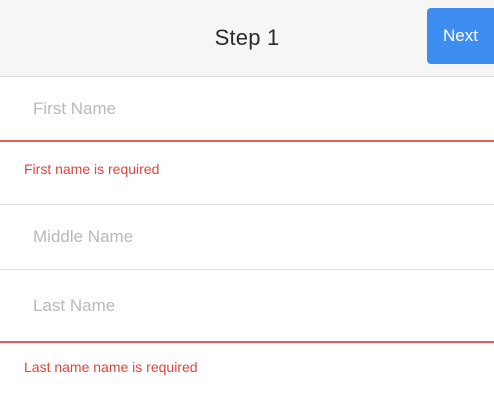 The height and width of the screenshot is (409, 494). Describe the element at coordinates (92, 169) in the screenshot. I see `first-name-error: First name is required` at that location.